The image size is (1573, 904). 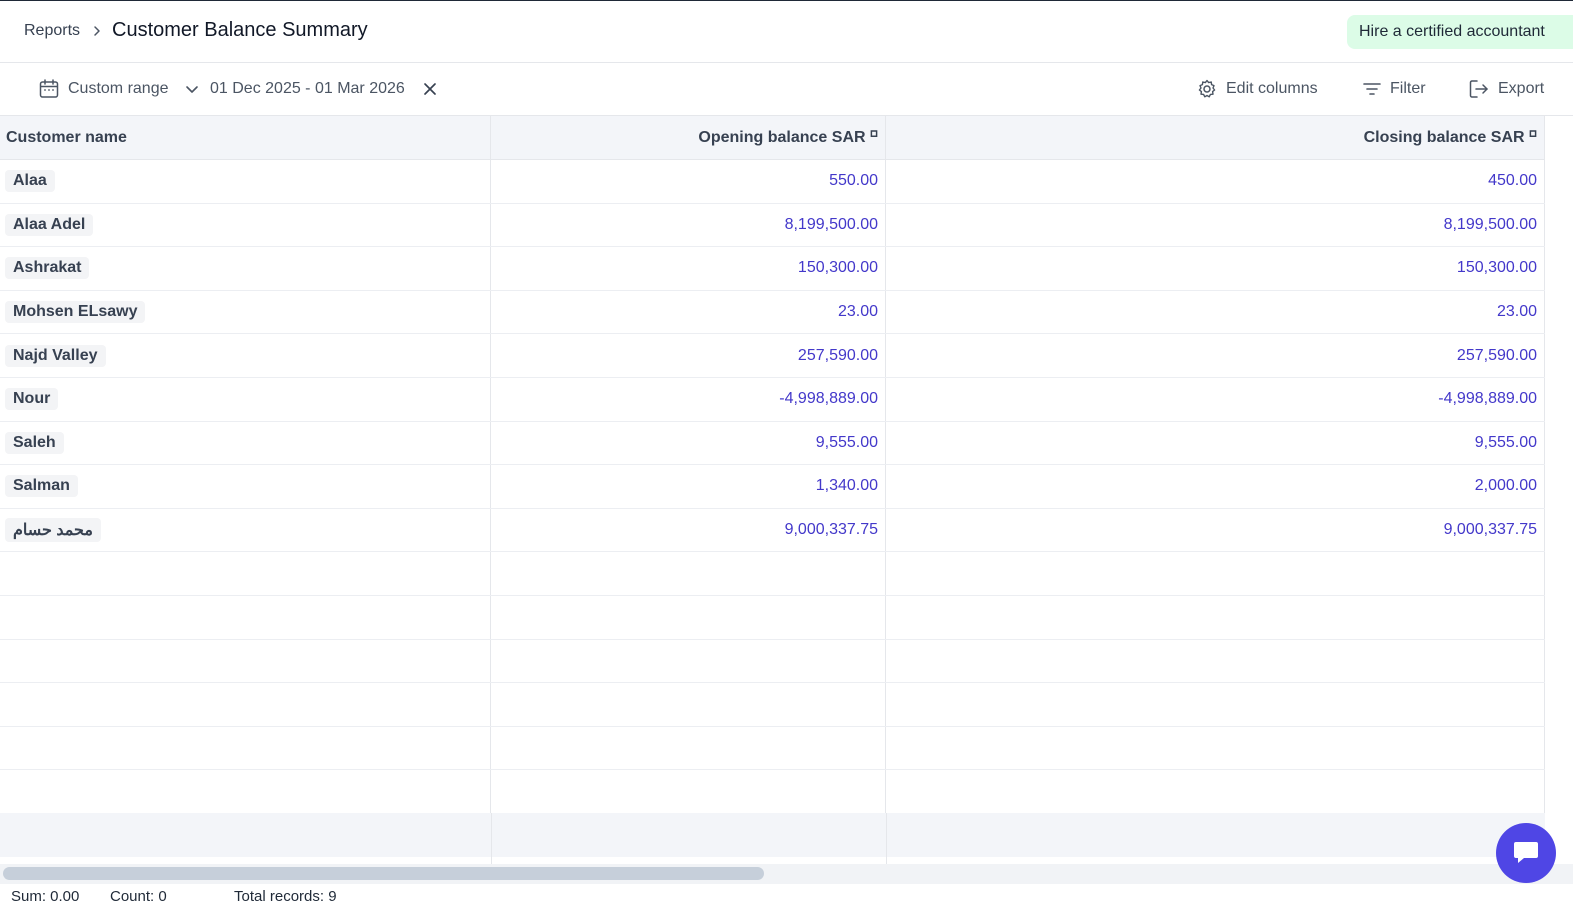 What do you see at coordinates (49, 89) in the screenshot?
I see `calendar-icon` at bounding box center [49, 89].